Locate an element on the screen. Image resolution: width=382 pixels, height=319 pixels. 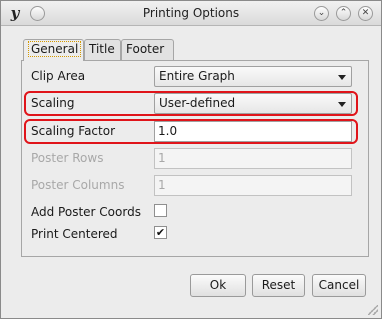
scaling-factor-label: Scaling Factor is located at coordinates (73, 131).